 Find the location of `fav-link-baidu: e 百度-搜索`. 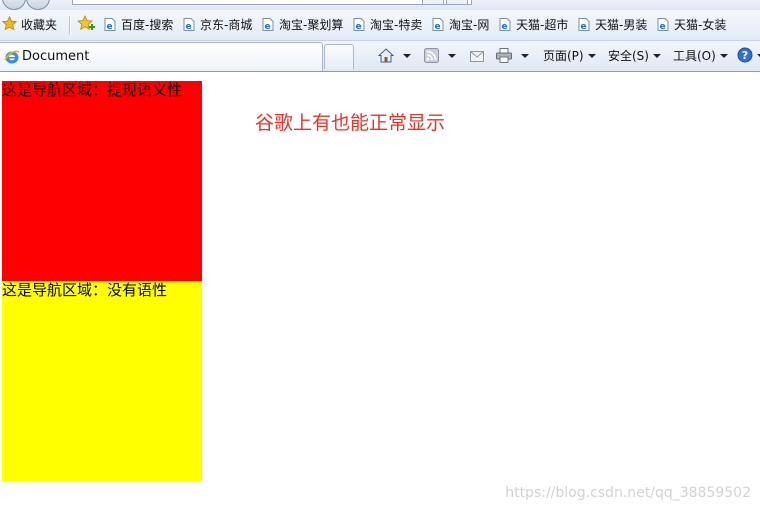

fav-link-baidu: e 百度-搜索 is located at coordinates (138, 25).